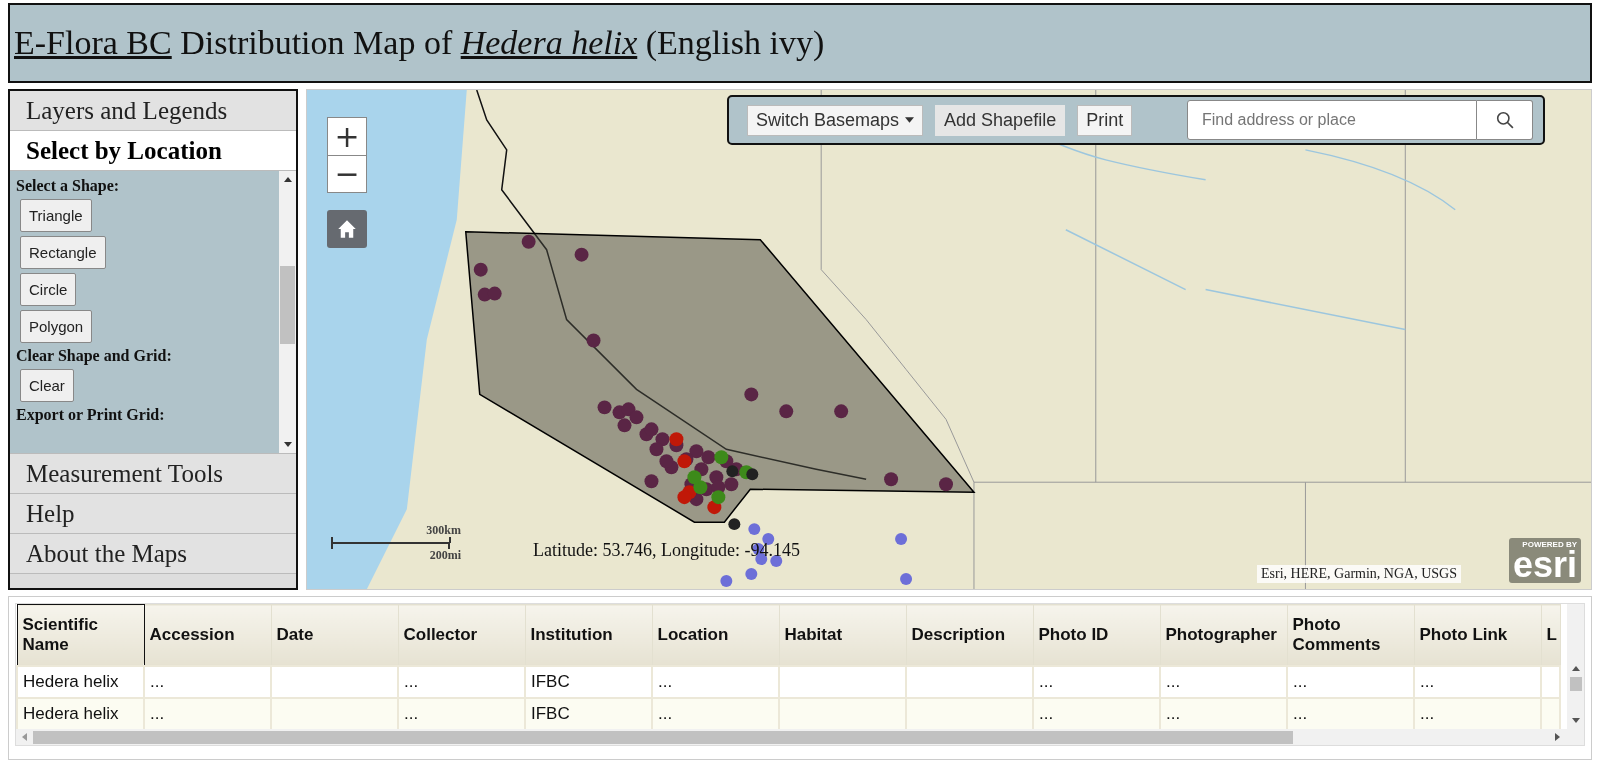  I want to click on print-button: Print, so click(1105, 120).